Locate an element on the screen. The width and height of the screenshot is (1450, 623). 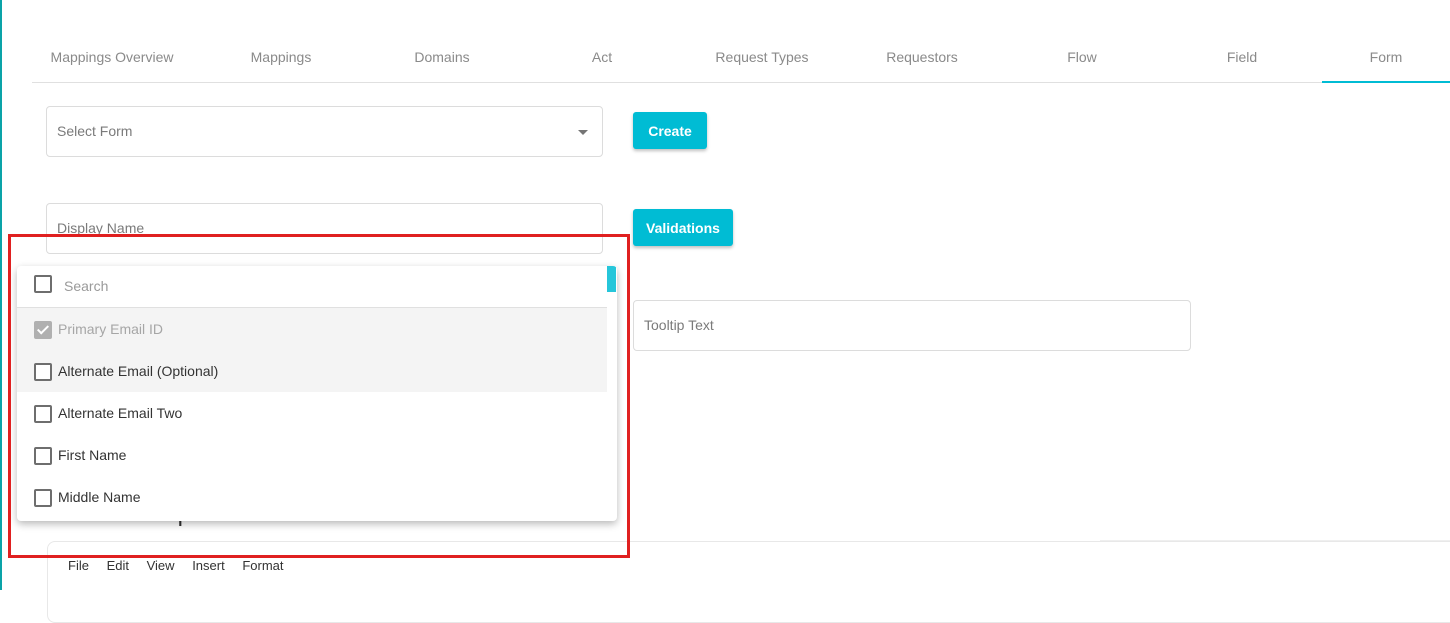
tab-request-types: Request Types is located at coordinates (762, 57).